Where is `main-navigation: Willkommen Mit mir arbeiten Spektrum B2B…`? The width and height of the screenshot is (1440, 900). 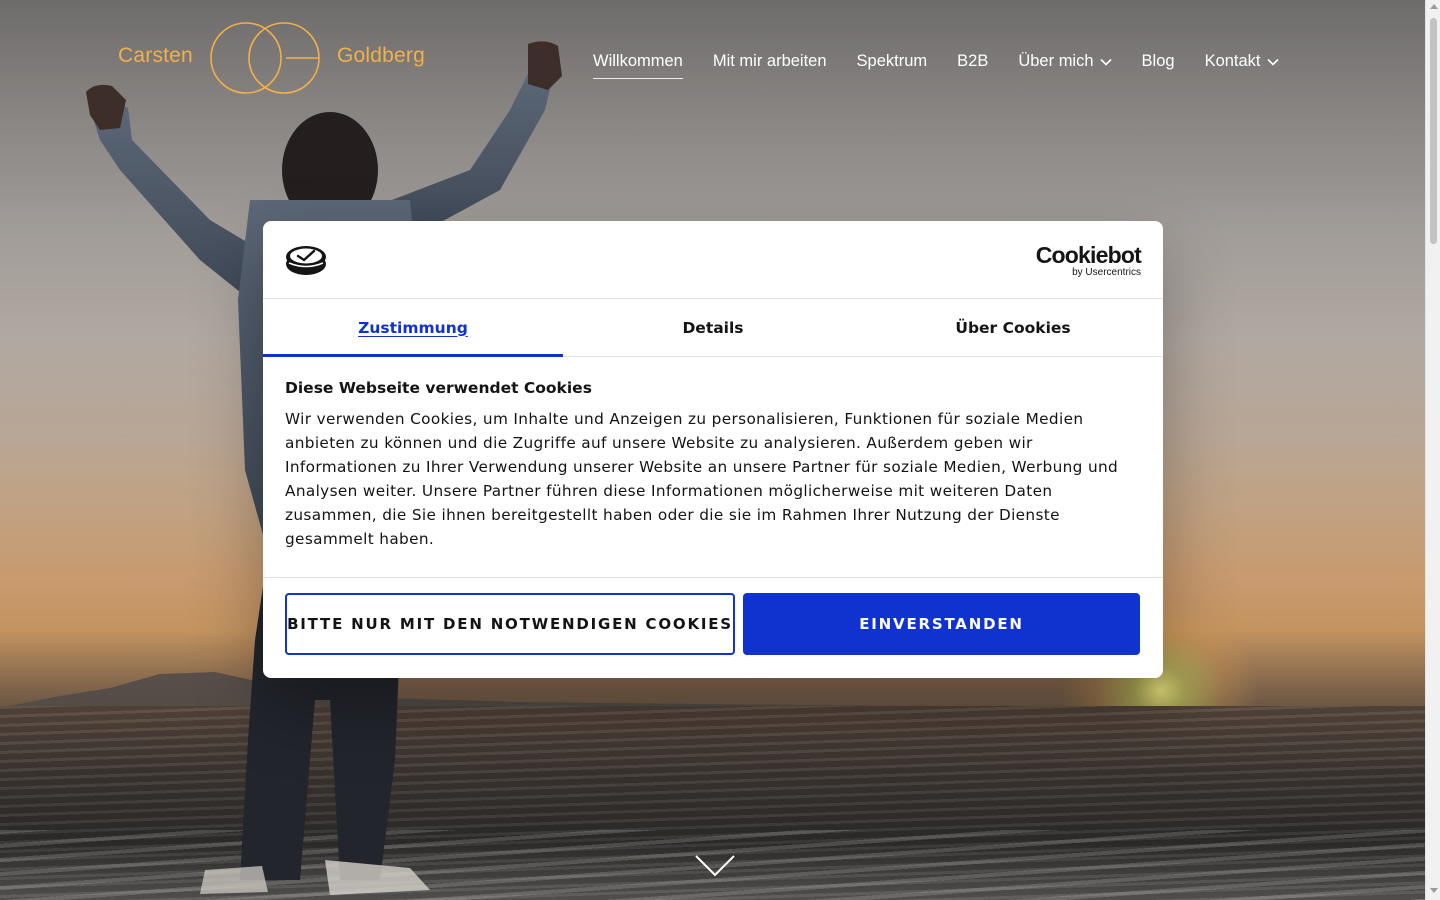
main-navigation: Willkommen Mit mir arbeiten Spektrum B2B… is located at coordinates (936, 65).